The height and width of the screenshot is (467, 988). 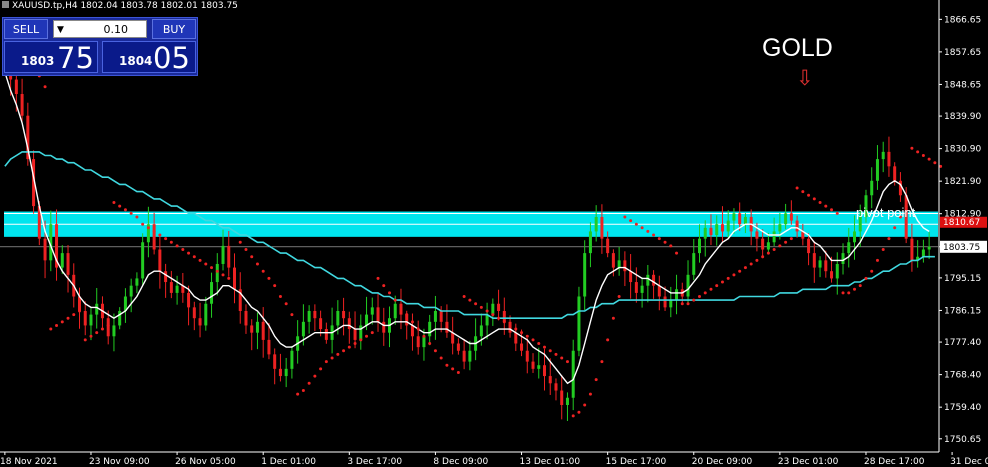 What do you see at coordinates (722, 462) in the screenshot?
I see `time-tick-label: 20 Dec 09:00` at bounding box center [722, 462].